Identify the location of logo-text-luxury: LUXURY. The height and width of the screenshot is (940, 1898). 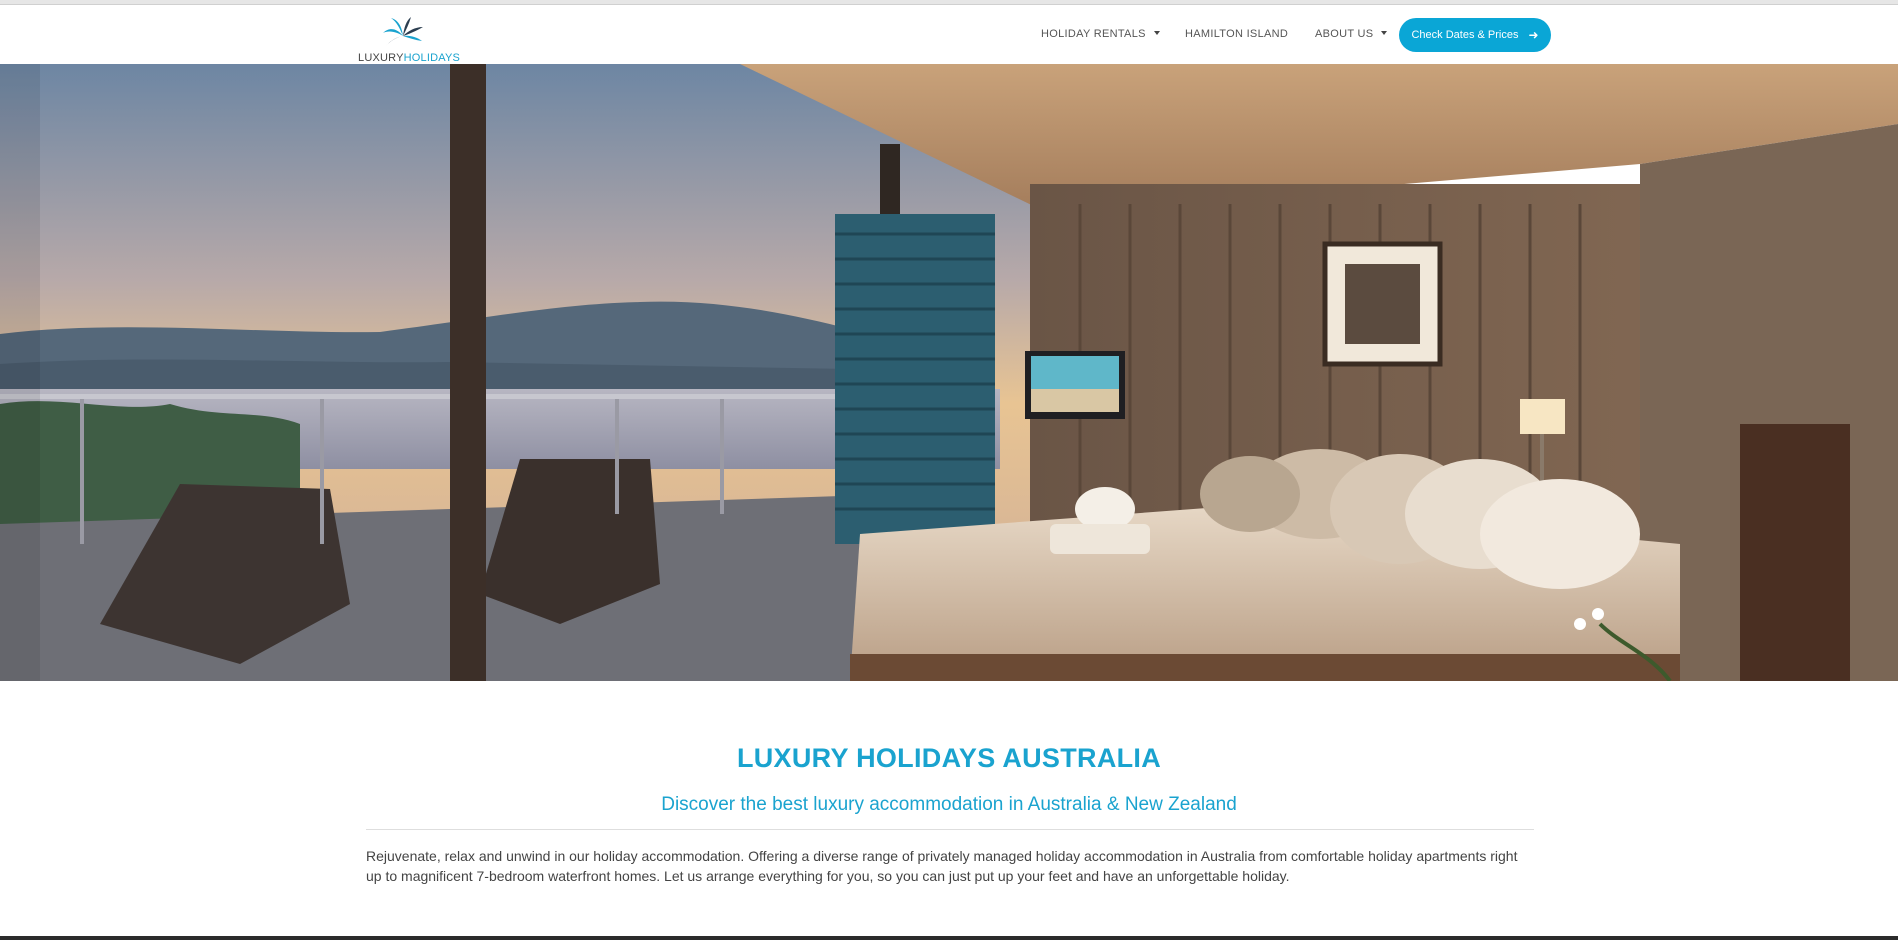
(381, 58).